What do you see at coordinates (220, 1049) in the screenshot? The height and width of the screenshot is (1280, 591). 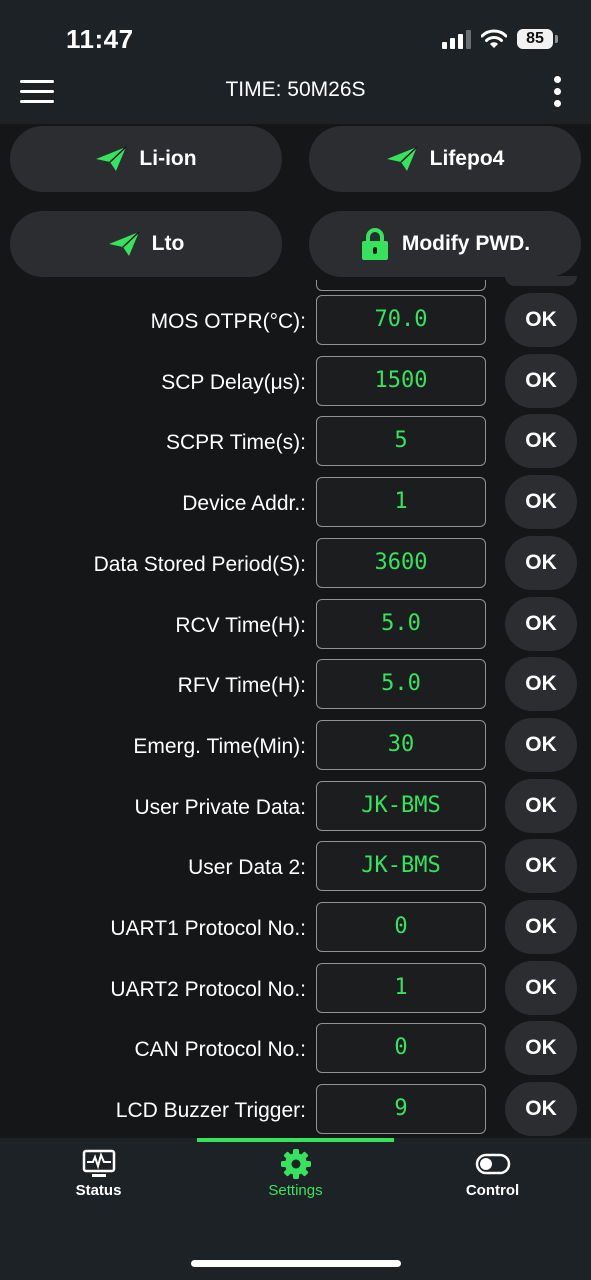 I see `setting-label: CAN Protocol No.:` at bounding box center [220, 1049].